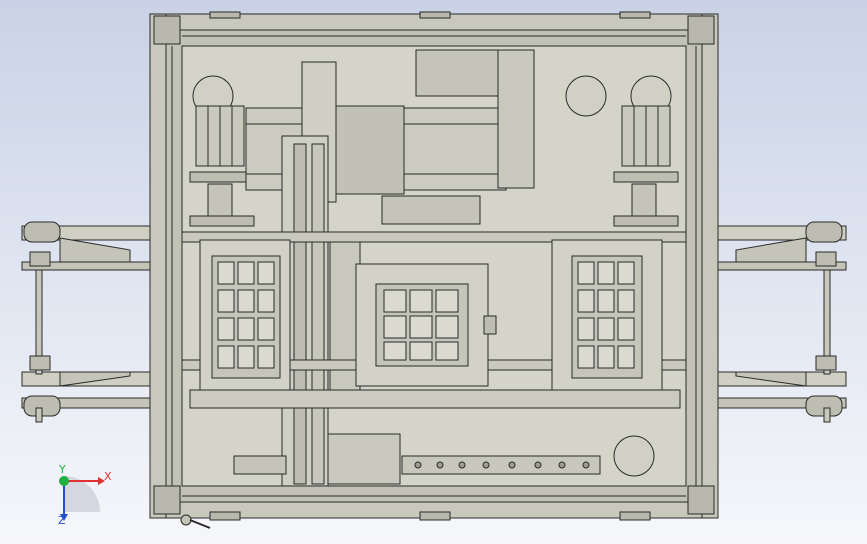  I want to click on y-axis-label: Y, so click(62, 469).